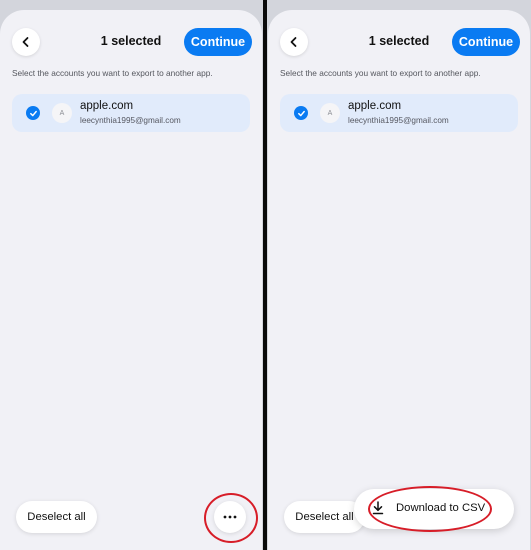  Describe the element at coordinates (378, 508) in the screenshot. I see `download-icon` at that location.